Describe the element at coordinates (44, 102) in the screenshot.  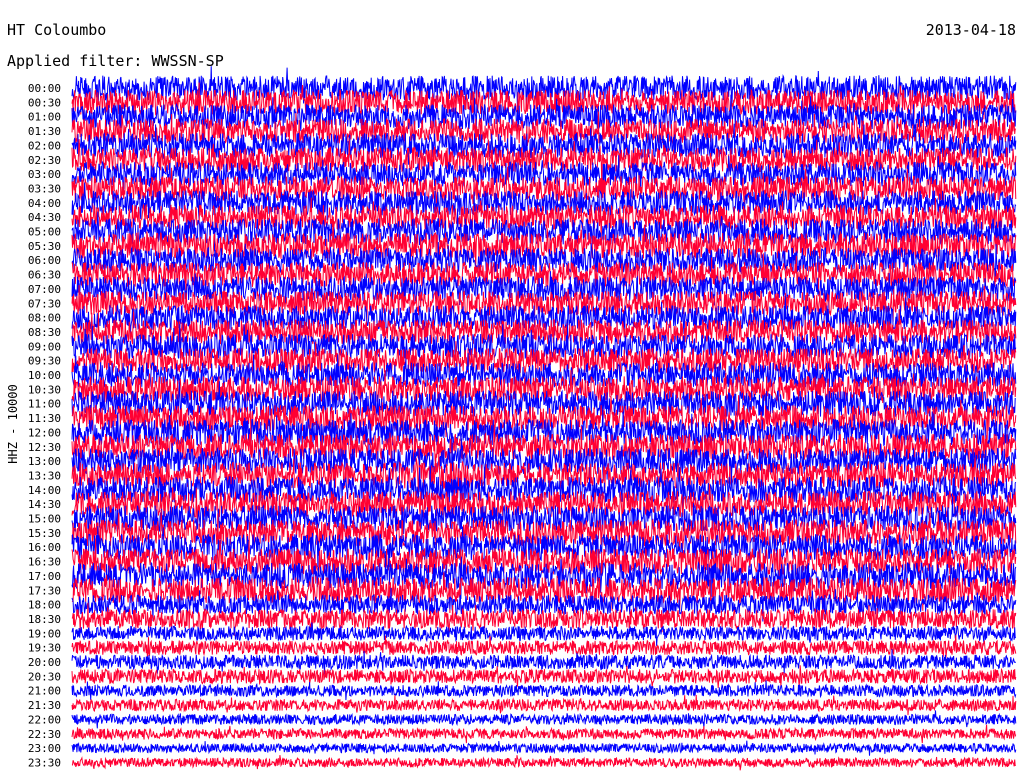
I see `tick-label-0030: 00:30` at that location.